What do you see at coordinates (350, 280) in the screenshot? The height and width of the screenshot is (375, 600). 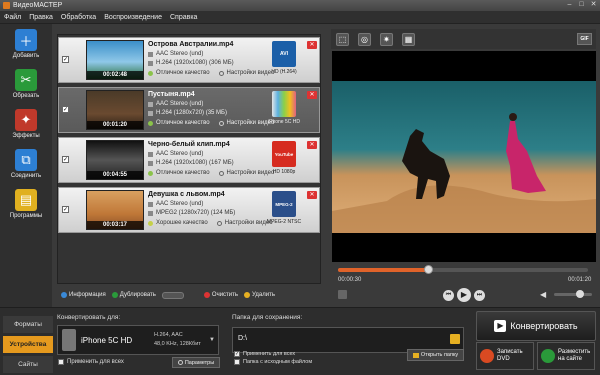 I see `current-time: 00:00:30` at bounding box center [350, 280].